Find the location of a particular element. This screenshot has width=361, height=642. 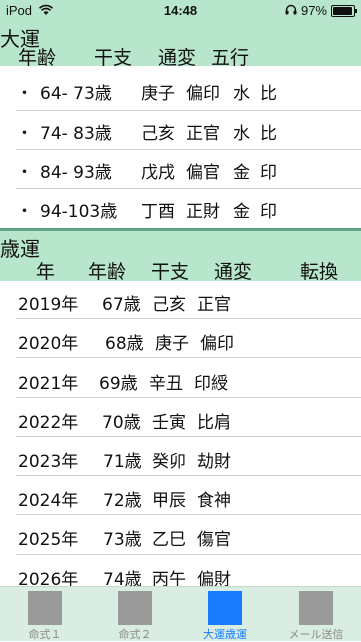

tsuhen: 印綬 is located at coordinates (211, 384).